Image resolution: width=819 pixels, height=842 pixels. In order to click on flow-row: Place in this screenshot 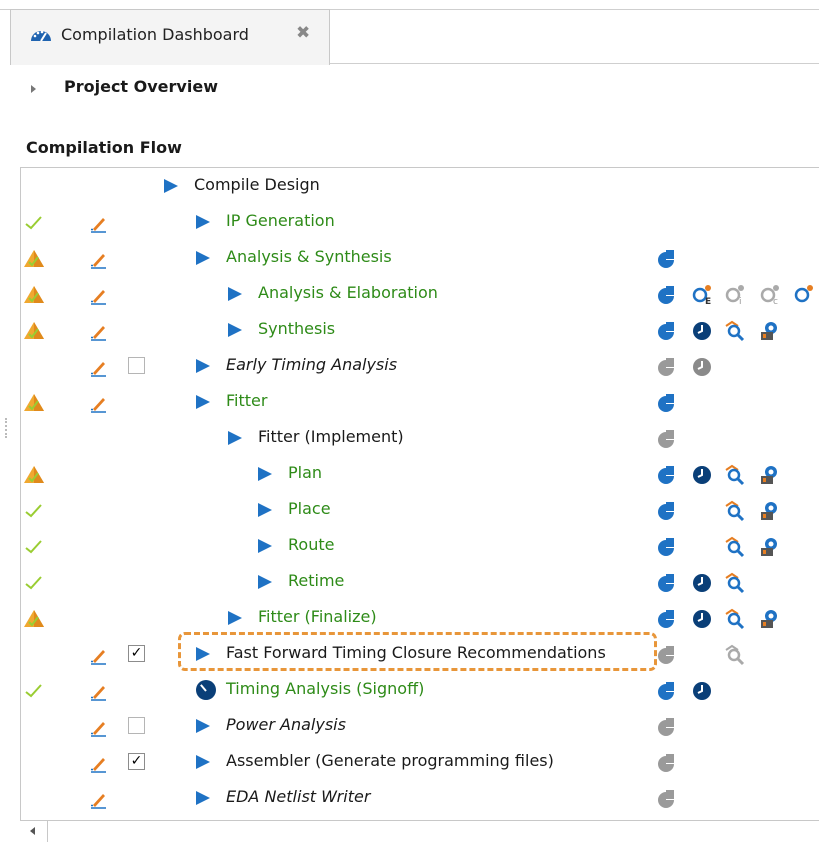, I will do `click(420, 510)`.